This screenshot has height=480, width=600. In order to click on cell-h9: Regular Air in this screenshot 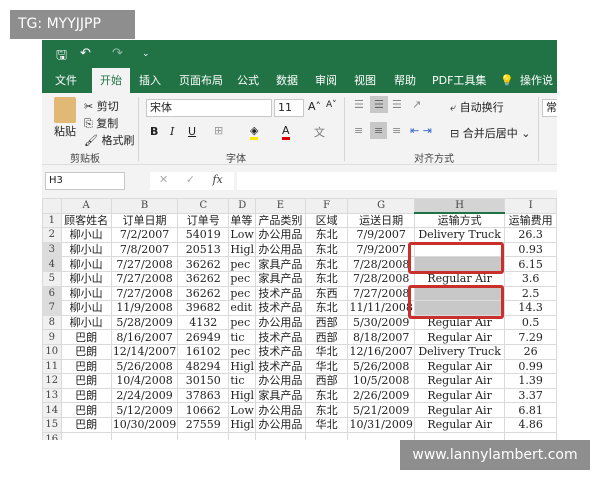, I will do `click(459, 337)`.